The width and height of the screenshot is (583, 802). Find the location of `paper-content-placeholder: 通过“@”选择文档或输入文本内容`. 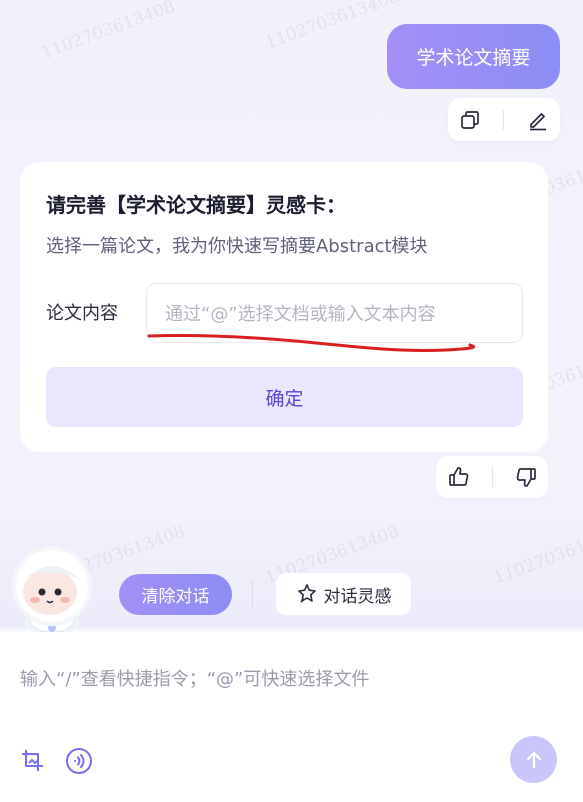

paper-content-placeholder: 通过“@”选择文档或输入文本内容 is located at coordinates (300, 314).